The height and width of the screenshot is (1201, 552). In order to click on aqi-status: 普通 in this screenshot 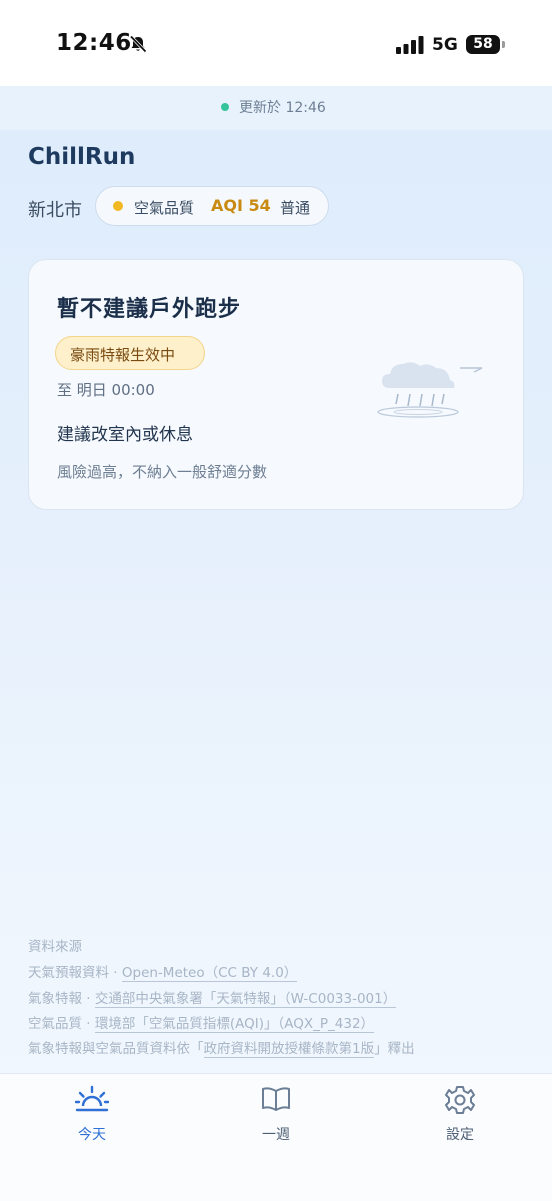, I will do `click(295, 208)`.